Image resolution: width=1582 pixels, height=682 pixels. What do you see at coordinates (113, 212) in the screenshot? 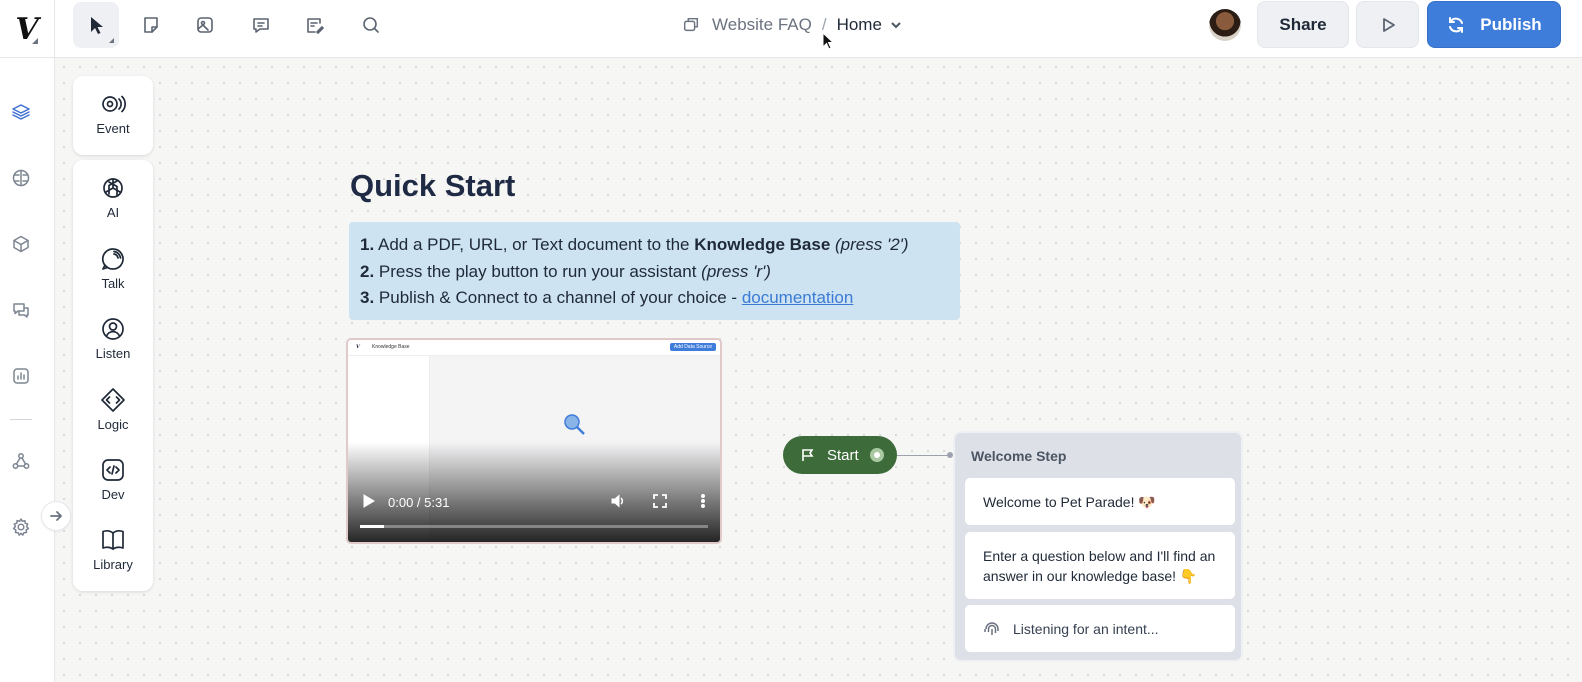
I see `palette-label: AI` at bounding box center [113, 212].